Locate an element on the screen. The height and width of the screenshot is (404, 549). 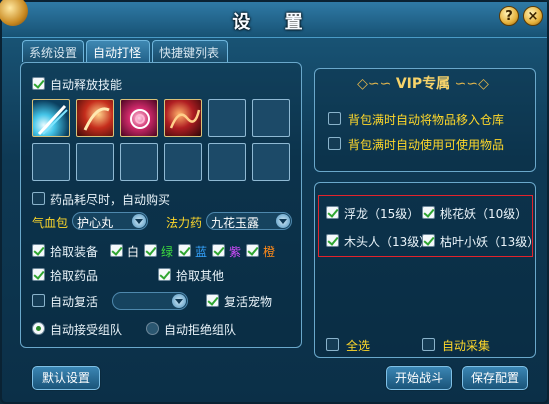
revive-dropdown is located at coordinates (150, 301).